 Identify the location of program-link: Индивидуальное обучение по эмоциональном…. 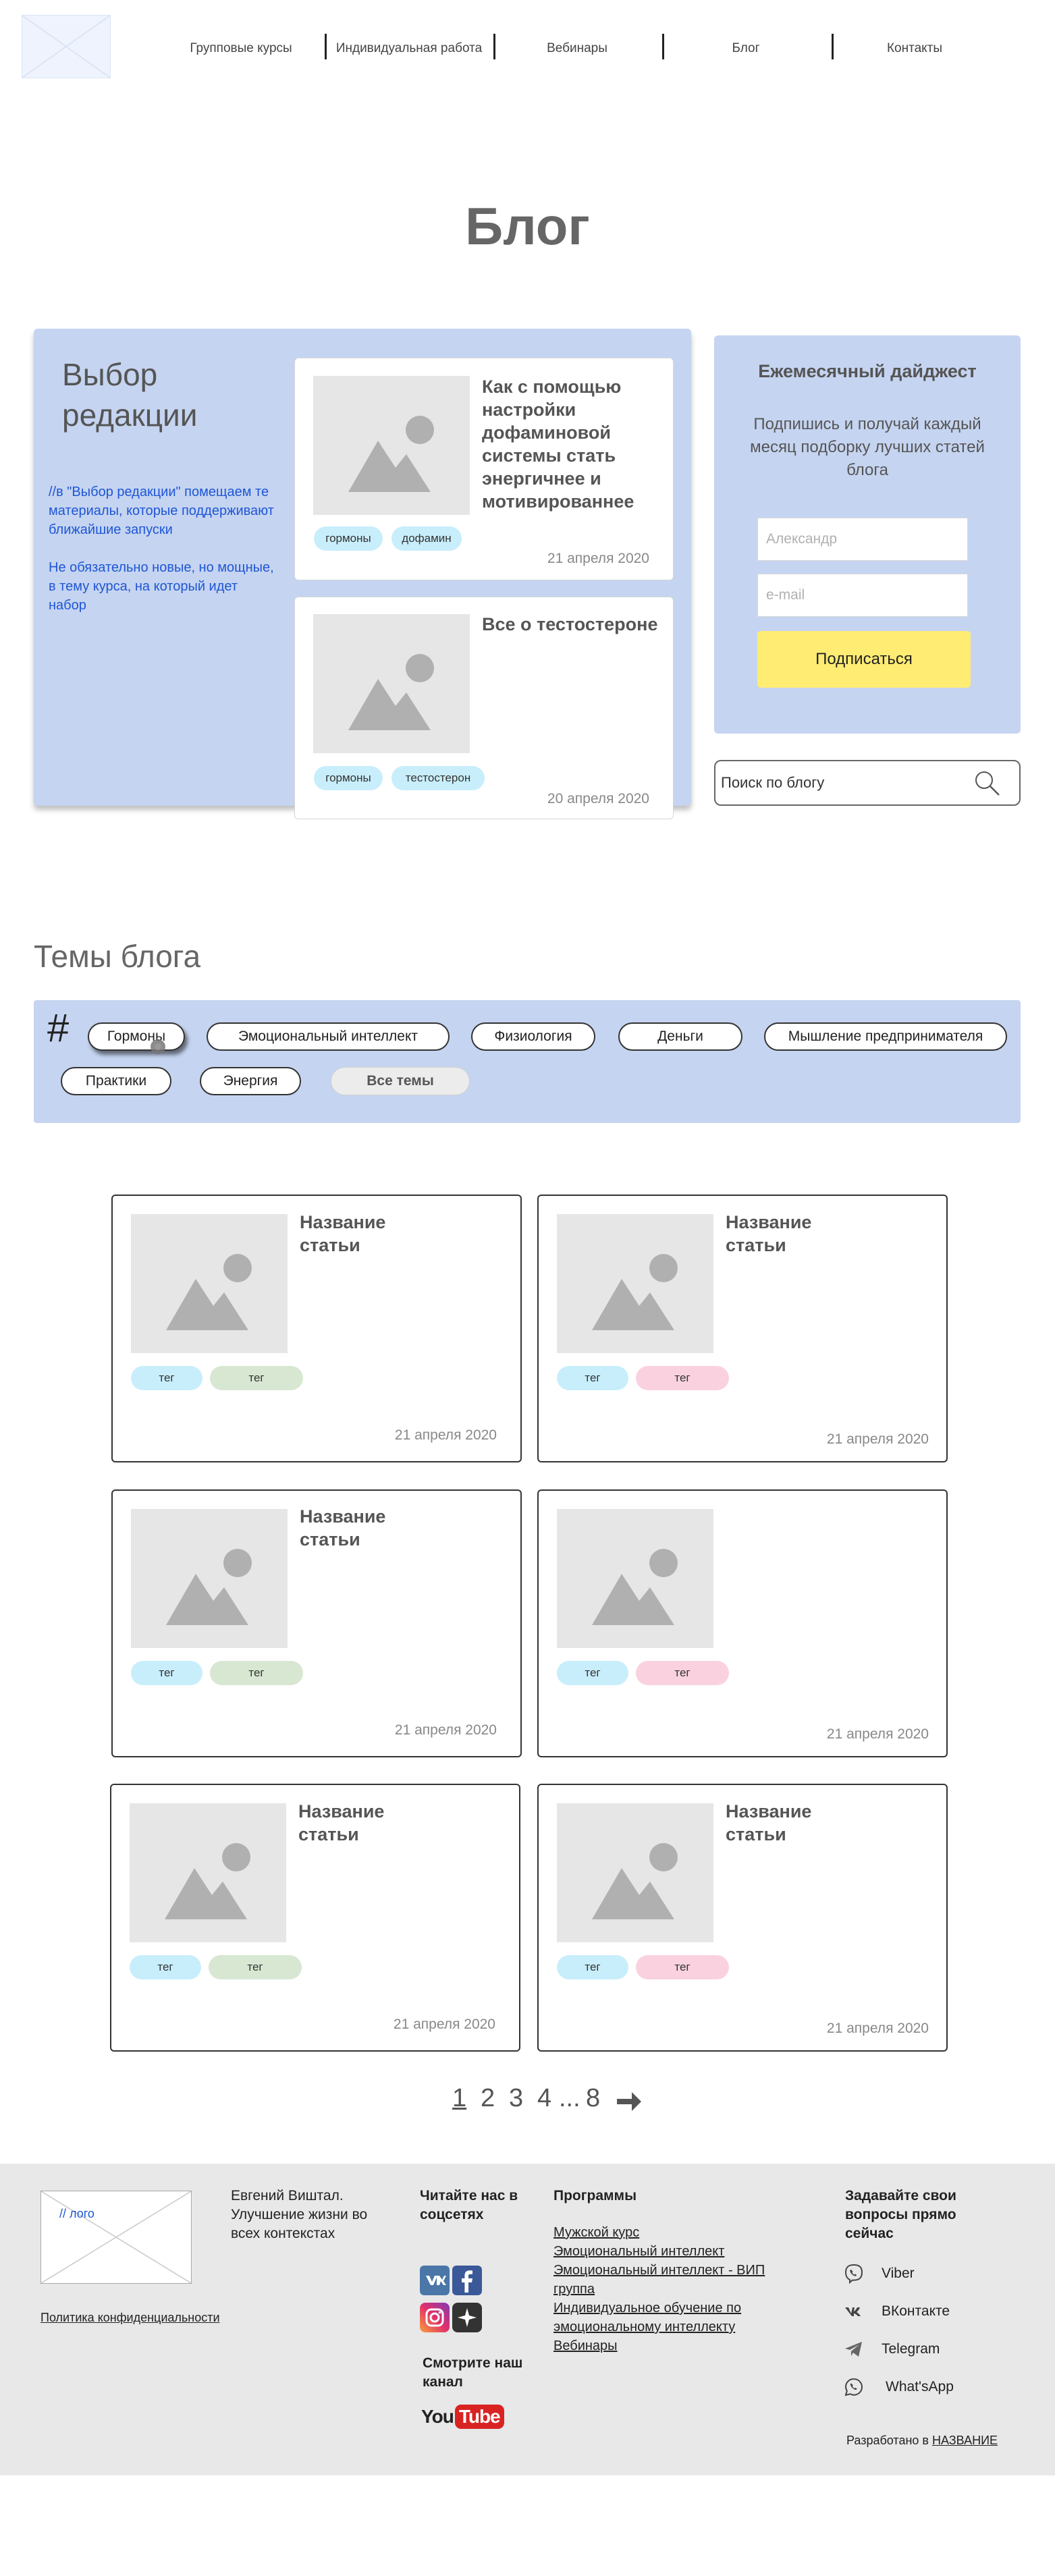
(674, 2317).